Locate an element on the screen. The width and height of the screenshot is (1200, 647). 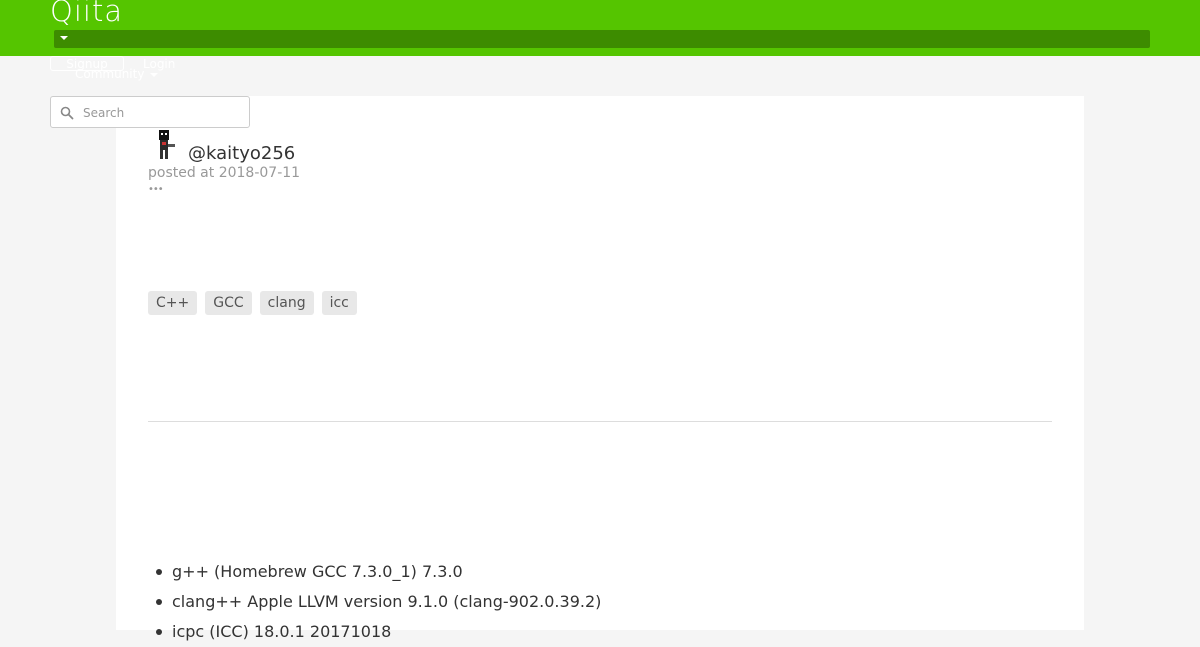
tag-clang: clang is located at coordinates (286, 303).